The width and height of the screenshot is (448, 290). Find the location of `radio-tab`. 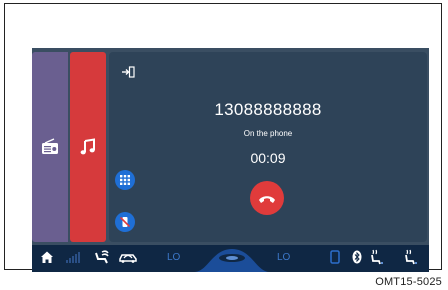

radio-tab is located at coordinates (50, 147).